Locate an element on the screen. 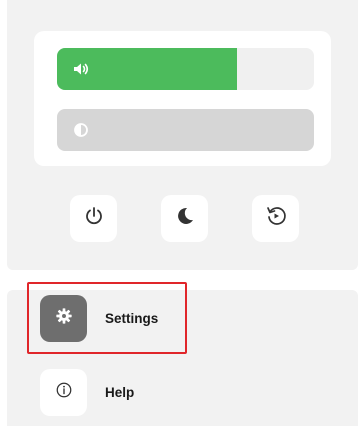 The width and height of the screenshot is (358, 428). power-button is located at coordinates (93, 218).